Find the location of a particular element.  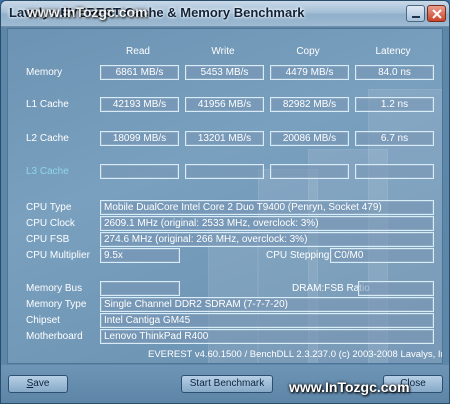

chipset-value: Intel Cantiga GM45 is located at coordinates (267, 320).